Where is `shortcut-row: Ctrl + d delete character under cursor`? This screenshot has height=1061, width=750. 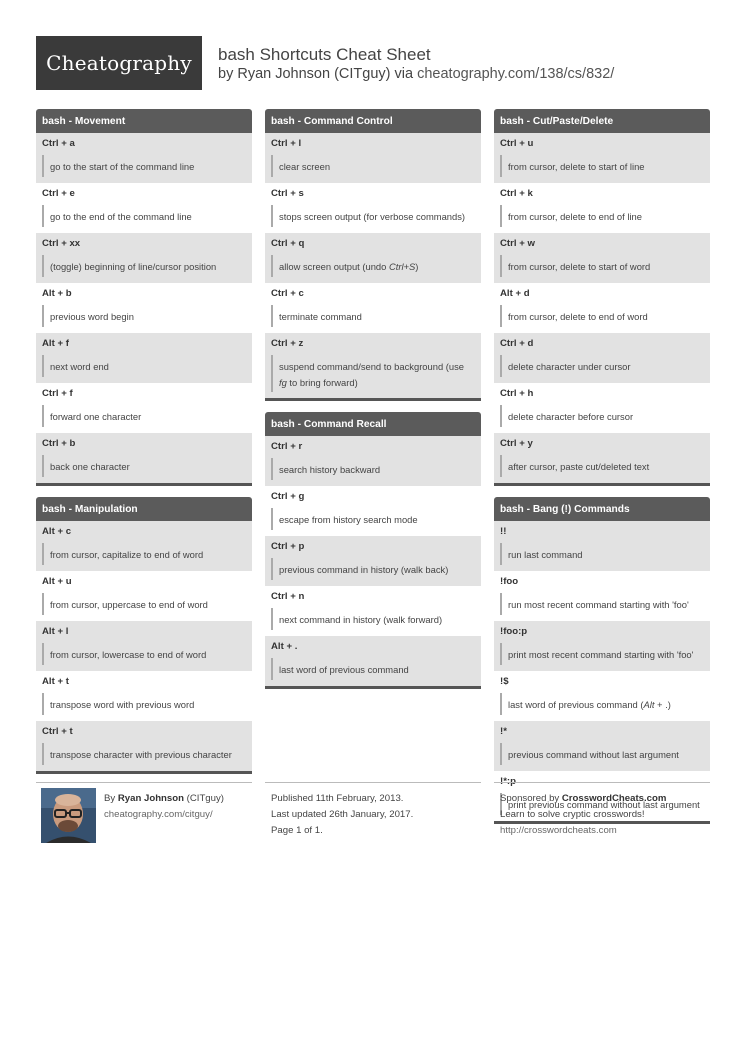
shortcut-row: Ctrl + d delete character under cursor is located at coordinates (602, 358).